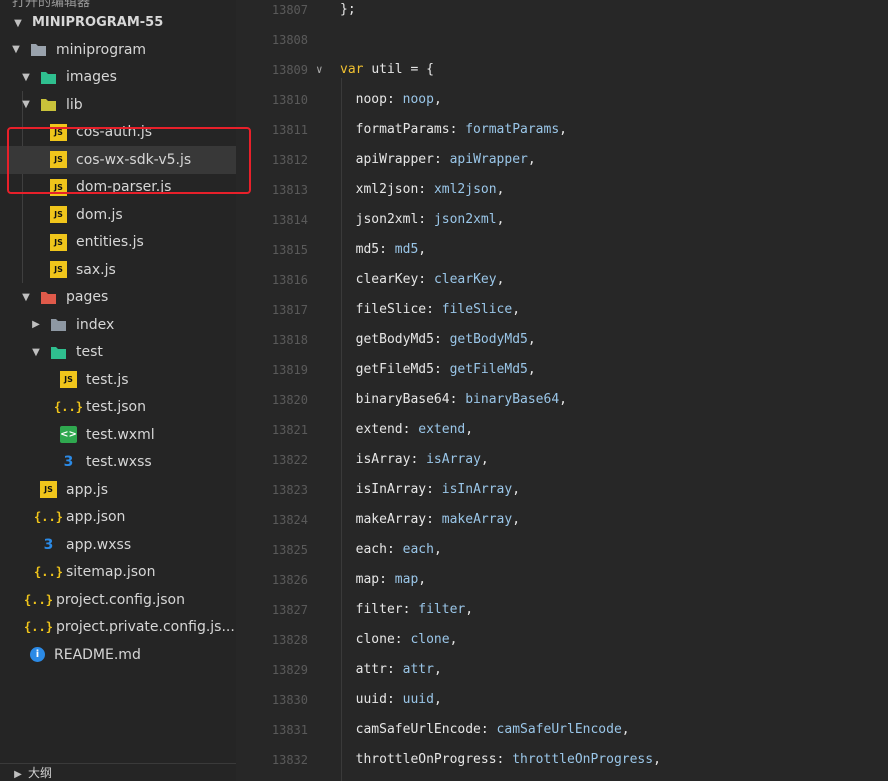 Image resolution: width=888 pixels, height=781 pixels. I want to click on workspace-header: ▼ MINIPROGRAM-55, so click(87, 23).